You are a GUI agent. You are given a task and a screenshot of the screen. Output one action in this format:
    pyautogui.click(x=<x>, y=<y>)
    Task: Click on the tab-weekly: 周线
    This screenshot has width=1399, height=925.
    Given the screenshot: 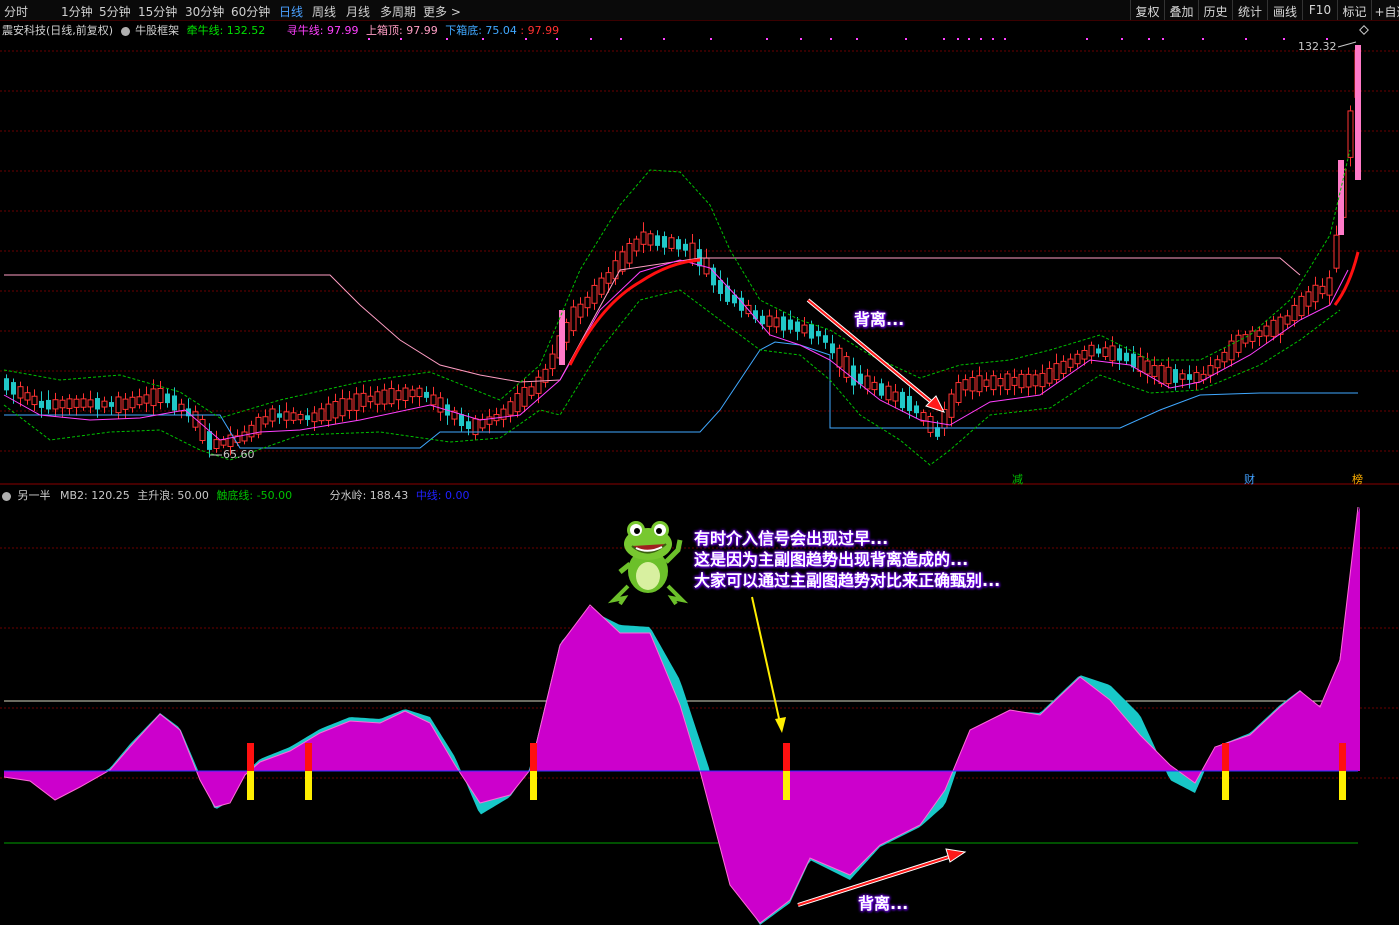 What is the action you would take?
    pyautogui.click(x=324, y=11)
    